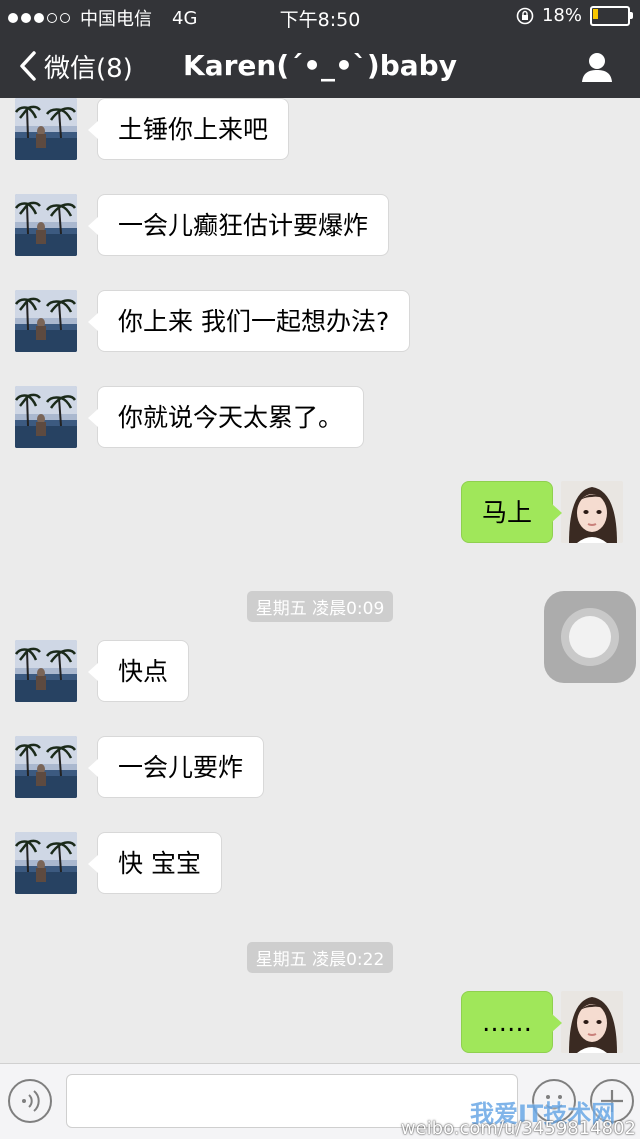 Image resolution: width=640 pixels, height=1139 pixels. Describe the element at coordinates (155, 863) in the screenshot. I see `incoming-message-bubble: 快 宝宝` at that location.